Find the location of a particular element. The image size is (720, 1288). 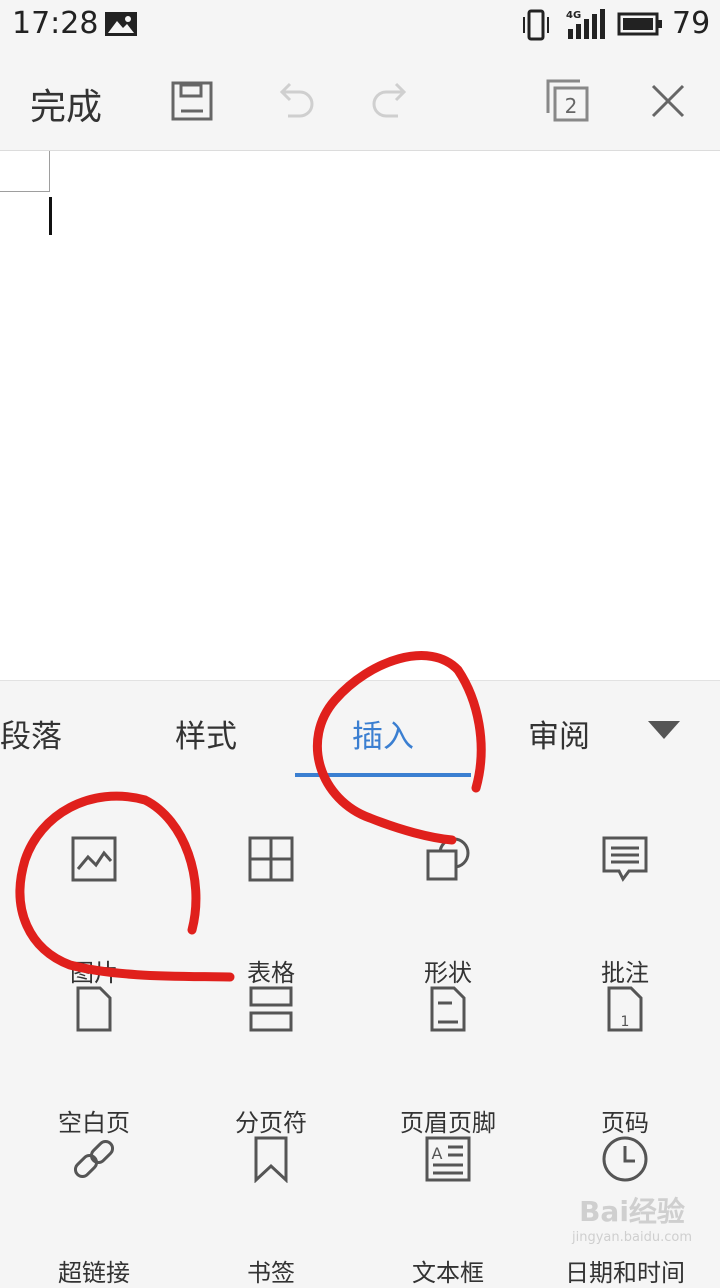

item-label: 页眉页脚 is located at coordinates (448, 1123).